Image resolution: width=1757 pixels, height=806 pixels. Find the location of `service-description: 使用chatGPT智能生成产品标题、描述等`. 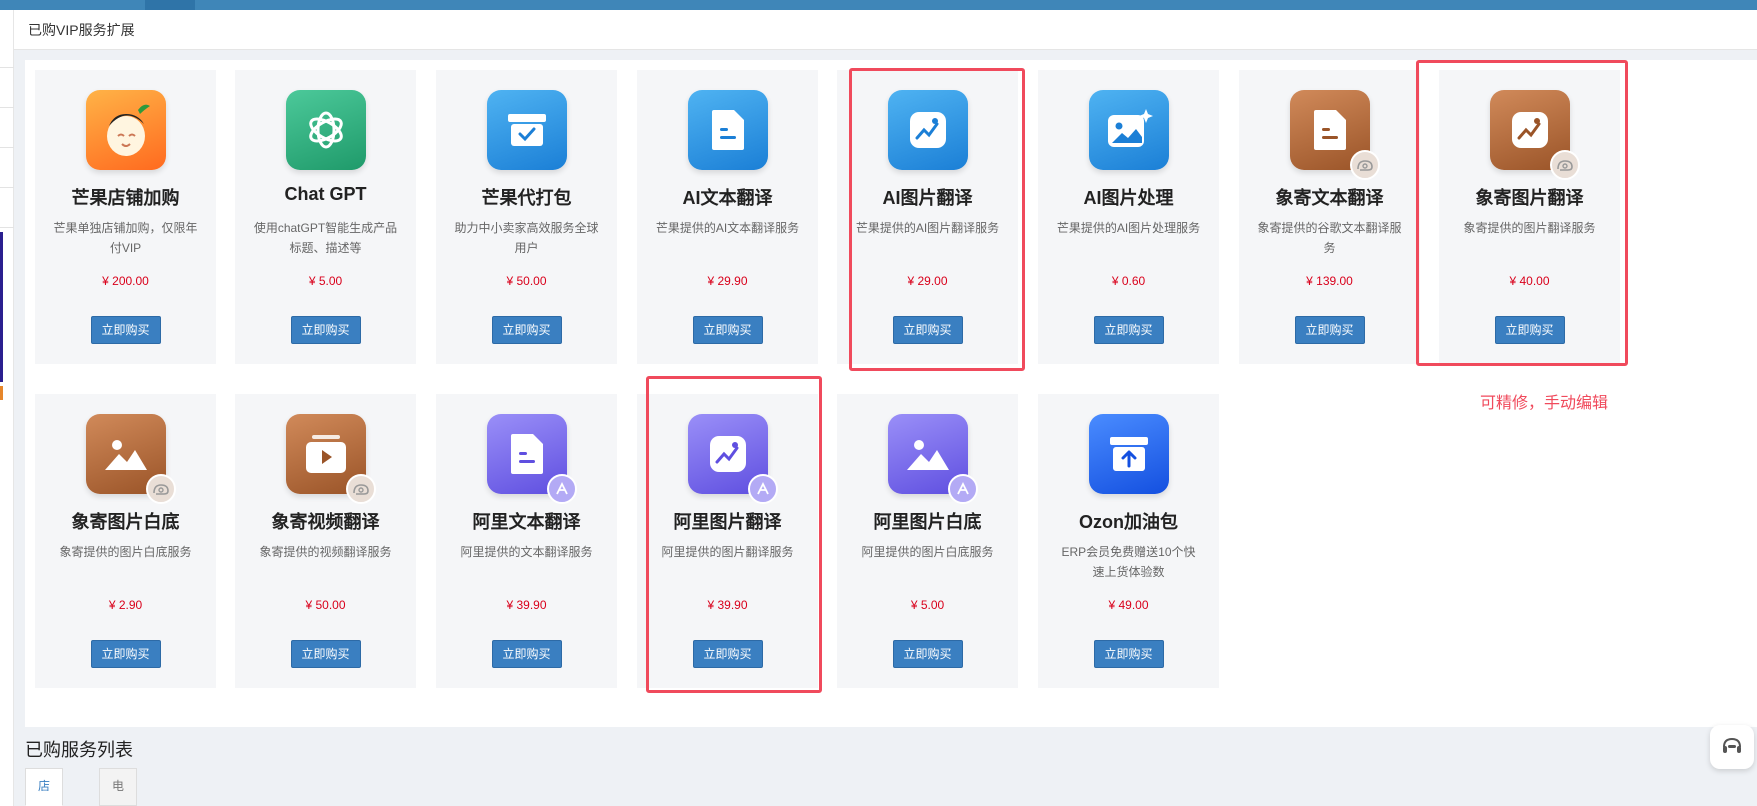

service-description: 使用chatGPT智能生成产品标题、描述等 is located at coordinates (325, 238).